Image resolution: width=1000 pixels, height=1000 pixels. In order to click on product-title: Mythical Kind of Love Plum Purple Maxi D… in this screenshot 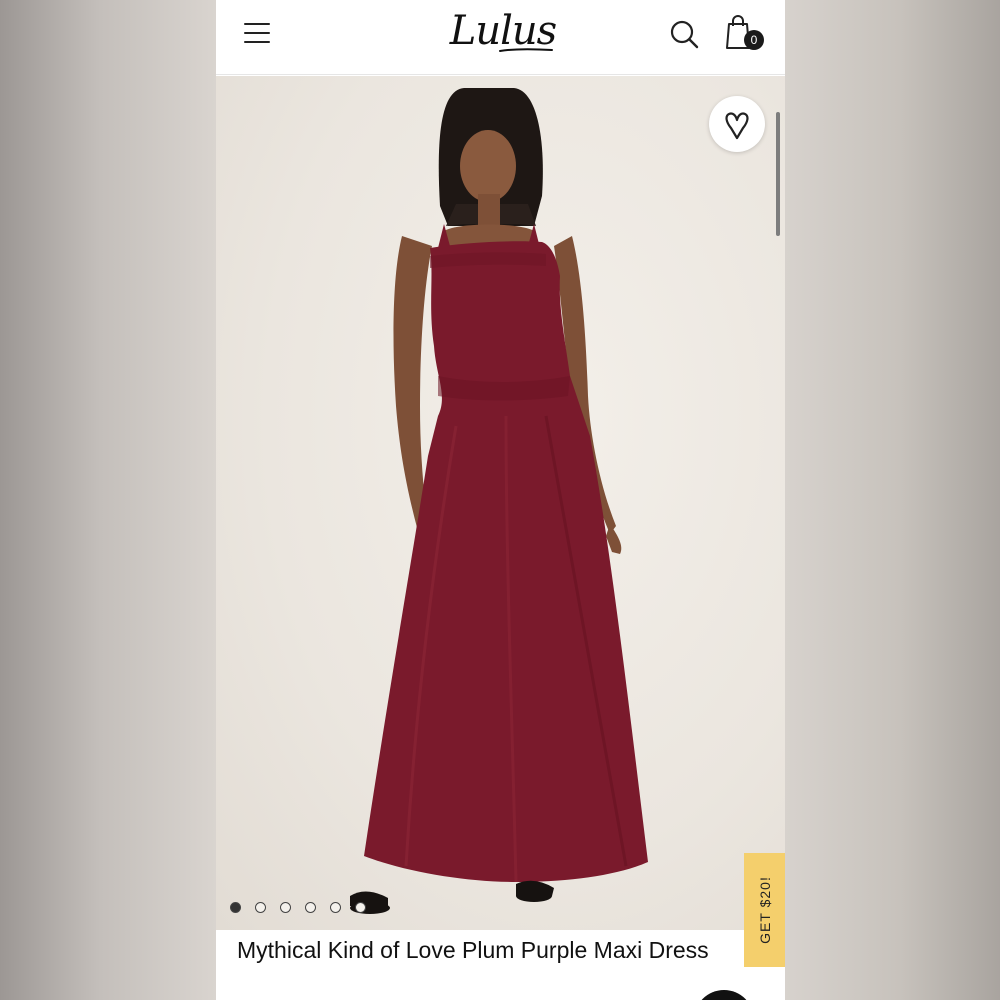, I will do `click(473, 950)`.